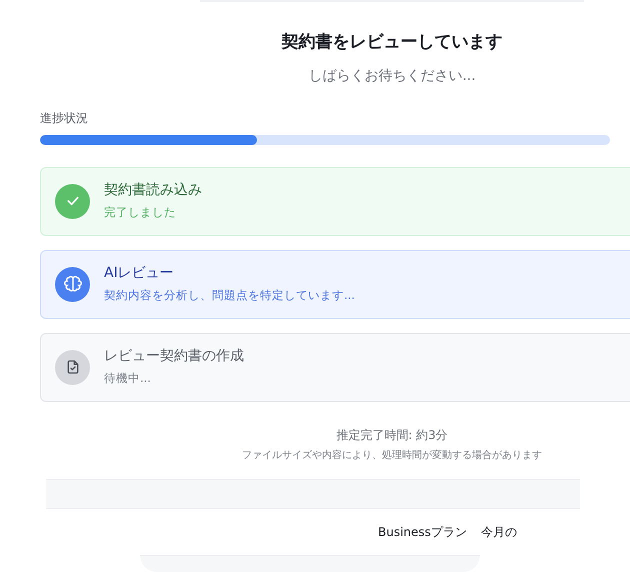  I want to click on document-check-icon, so click(72, 367).